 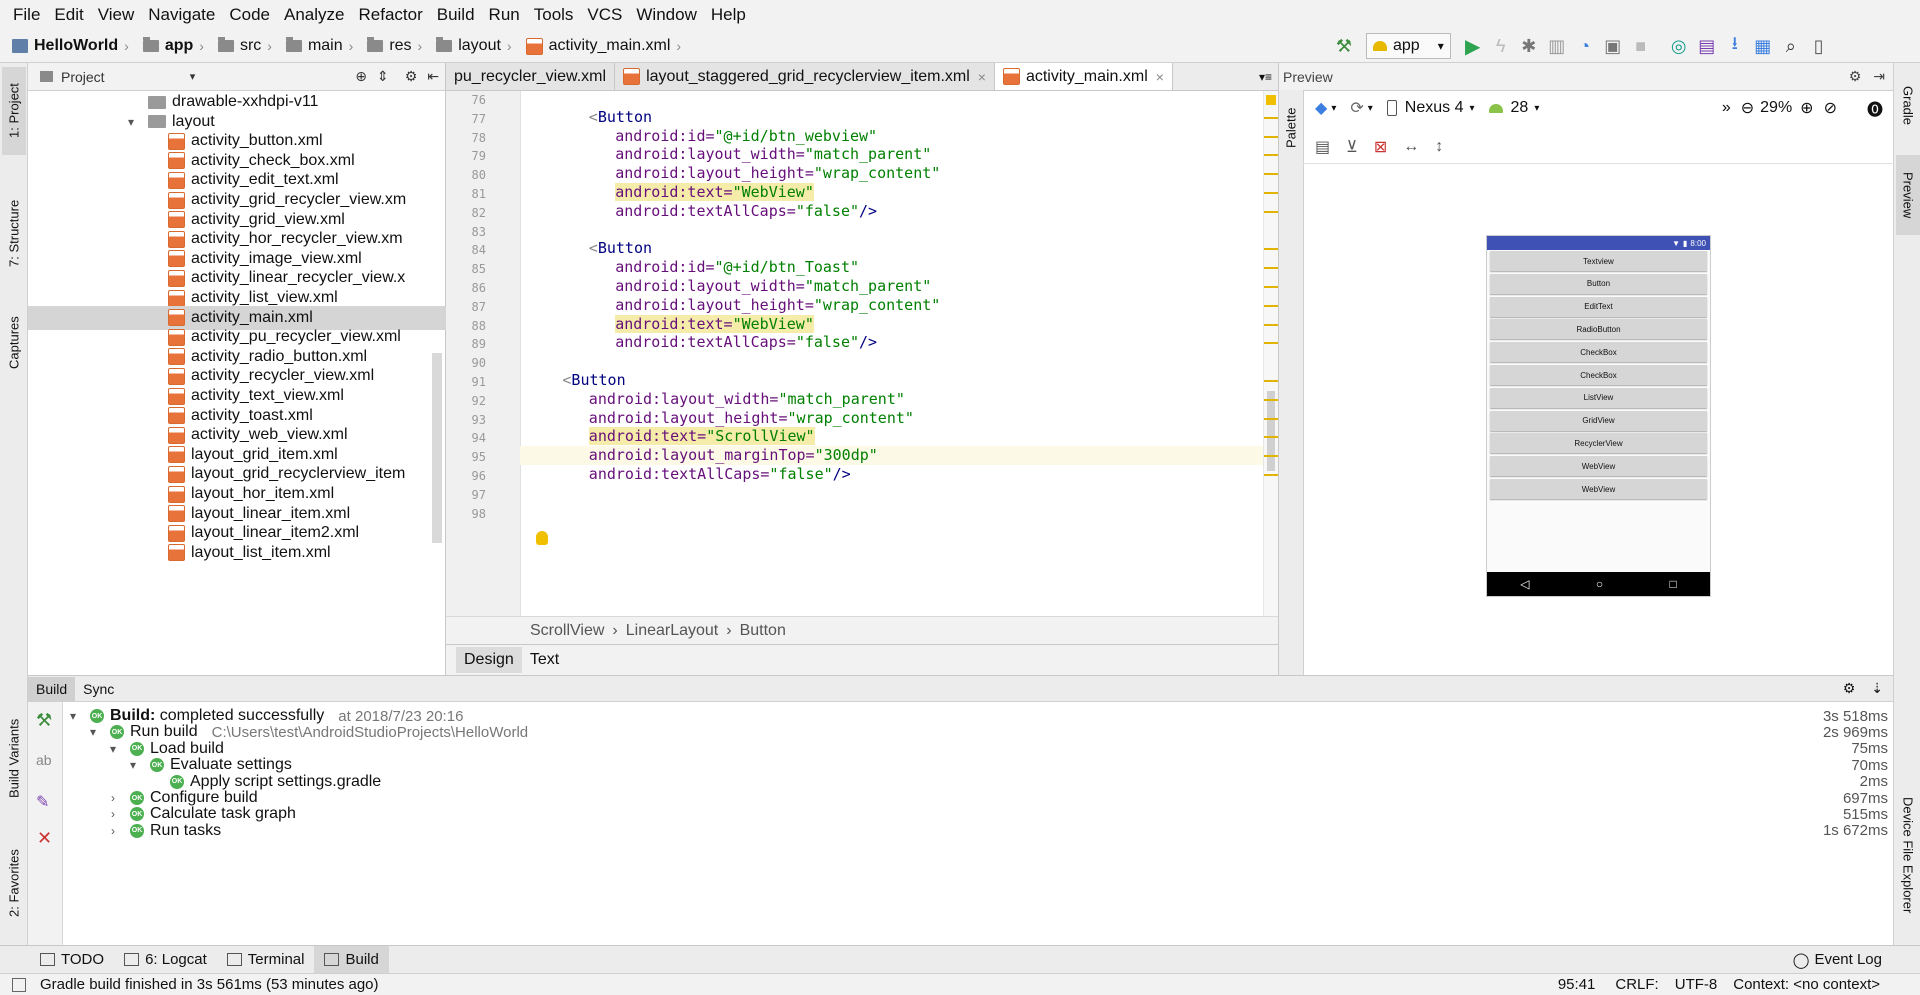 I want to click on file-encoding: UTF-8, so click(x=1696, y=984).